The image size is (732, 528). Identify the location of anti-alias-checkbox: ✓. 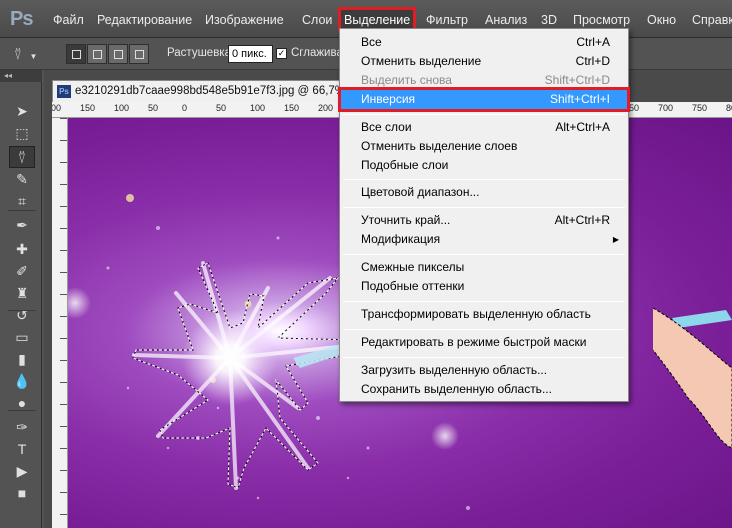
(281, 53).